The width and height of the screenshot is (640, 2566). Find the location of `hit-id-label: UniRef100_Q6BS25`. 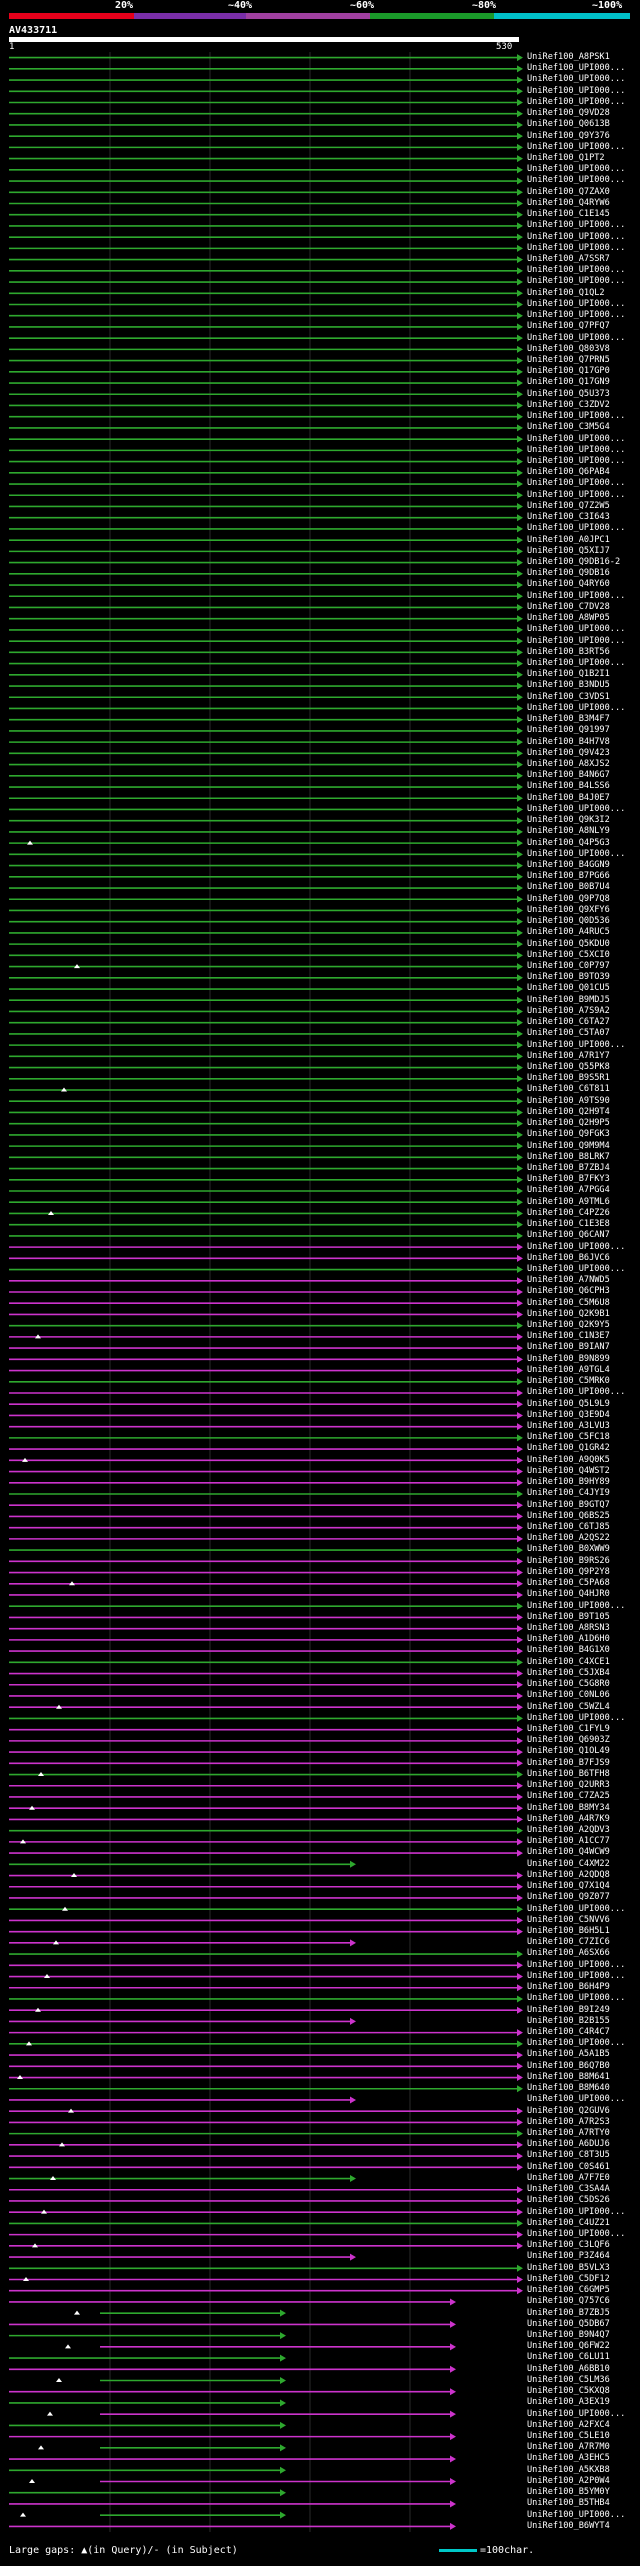

hit-id-label: UniRef100_Q6BS25 is located at coordinates (568, 1516).